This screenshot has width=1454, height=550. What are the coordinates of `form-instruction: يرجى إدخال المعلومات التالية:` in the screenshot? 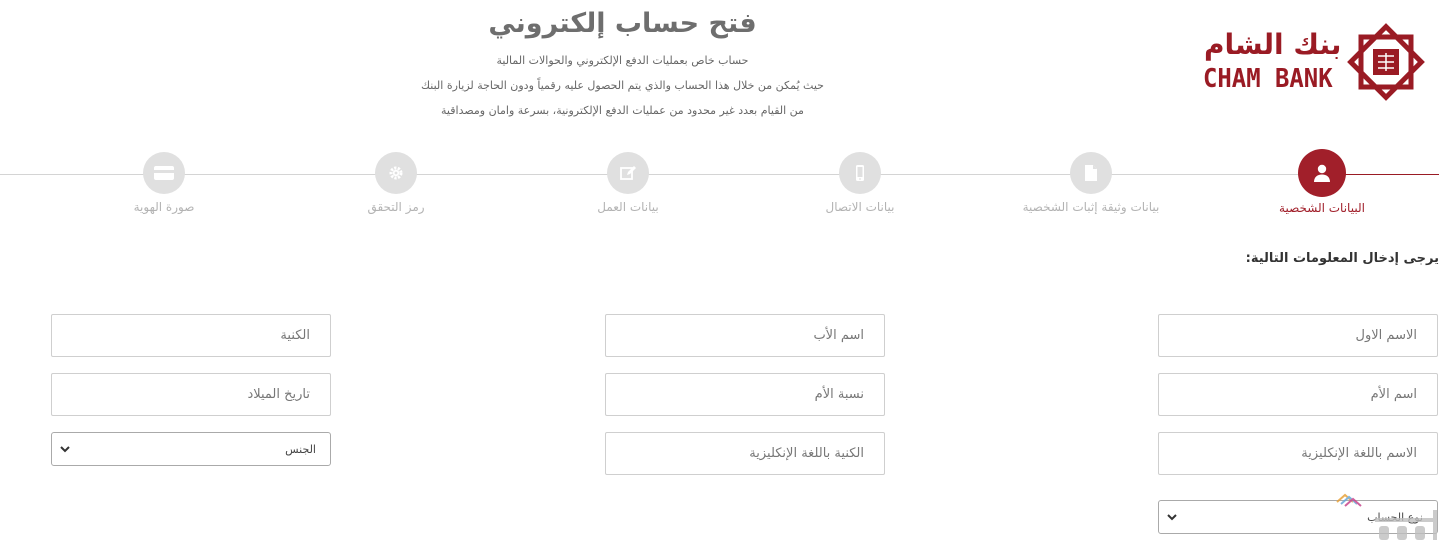 It's located at (1342, 258).